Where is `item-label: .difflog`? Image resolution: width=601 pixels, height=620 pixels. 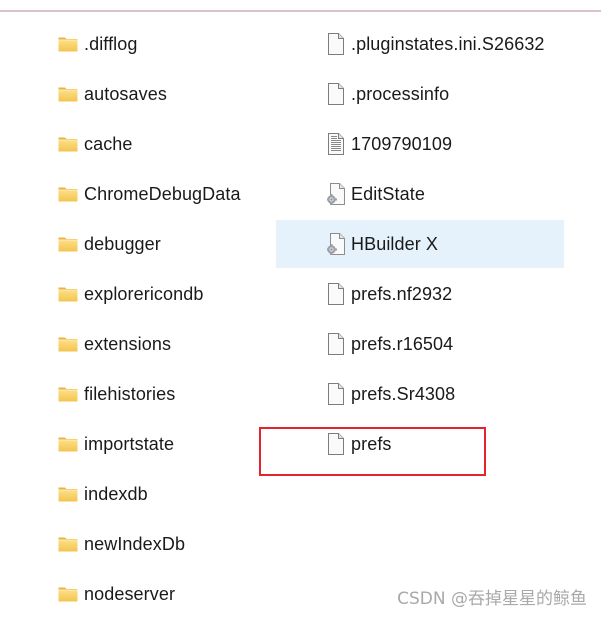
item-label: .difflog is located at coordinates (111, 44).